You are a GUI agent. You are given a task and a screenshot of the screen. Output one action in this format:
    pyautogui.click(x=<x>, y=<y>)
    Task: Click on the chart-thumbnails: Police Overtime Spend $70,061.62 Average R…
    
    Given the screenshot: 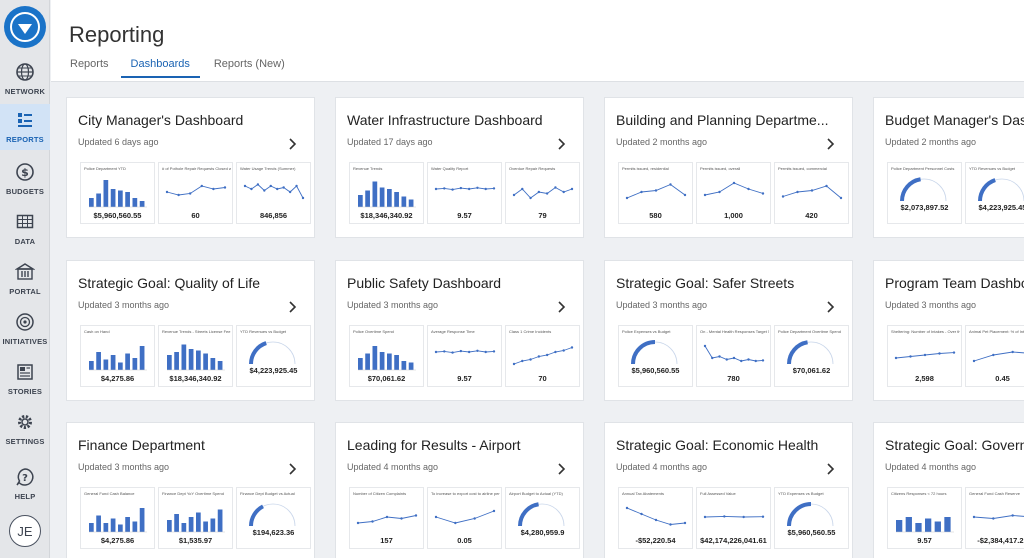 What is the action you would take?
    pyautogui.click(x=466, y=356)
    